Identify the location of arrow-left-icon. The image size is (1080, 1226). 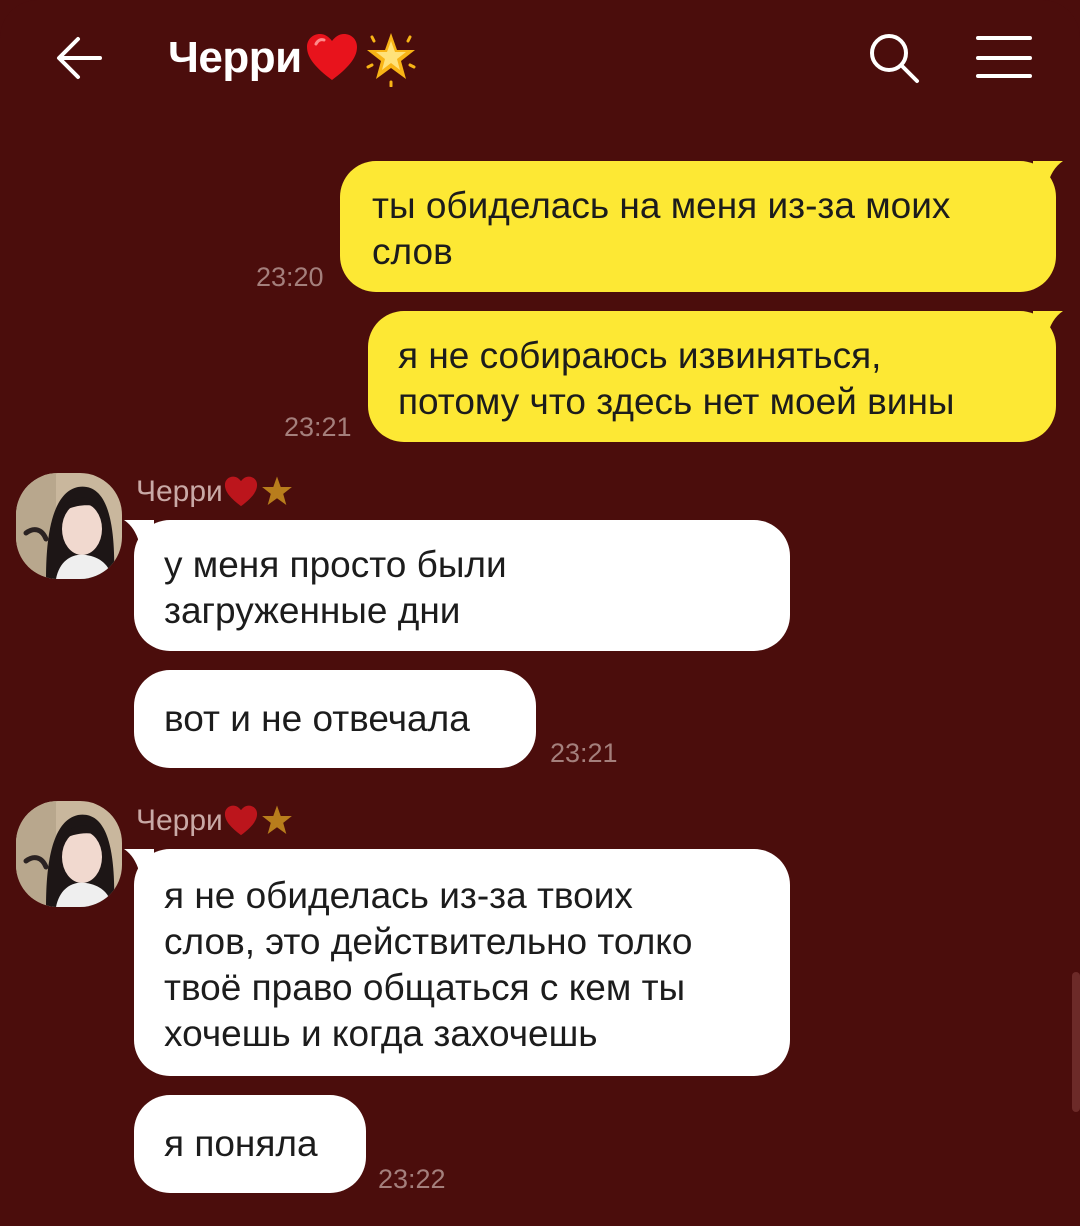
(79, 58).